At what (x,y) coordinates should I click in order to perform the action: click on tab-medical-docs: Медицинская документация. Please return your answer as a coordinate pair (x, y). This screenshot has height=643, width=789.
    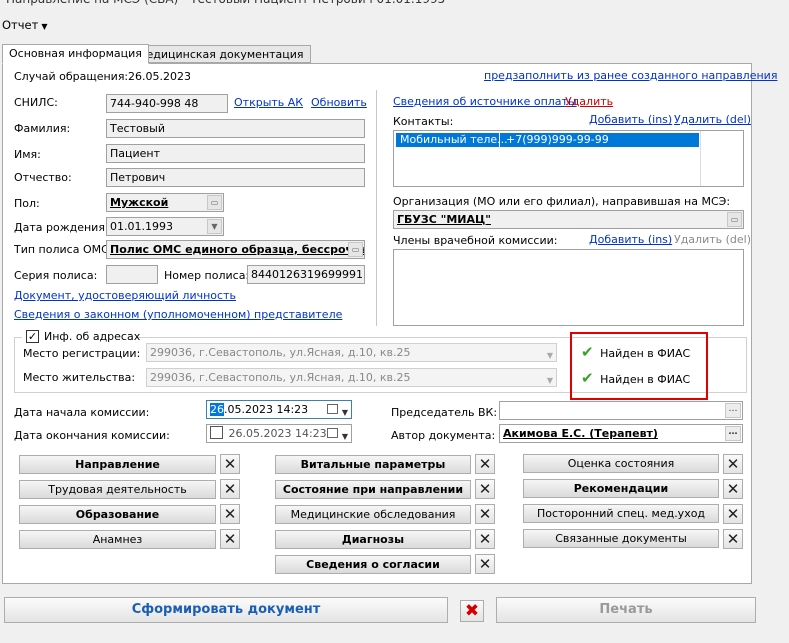
    Looking at the image, I should click on (220, 54).